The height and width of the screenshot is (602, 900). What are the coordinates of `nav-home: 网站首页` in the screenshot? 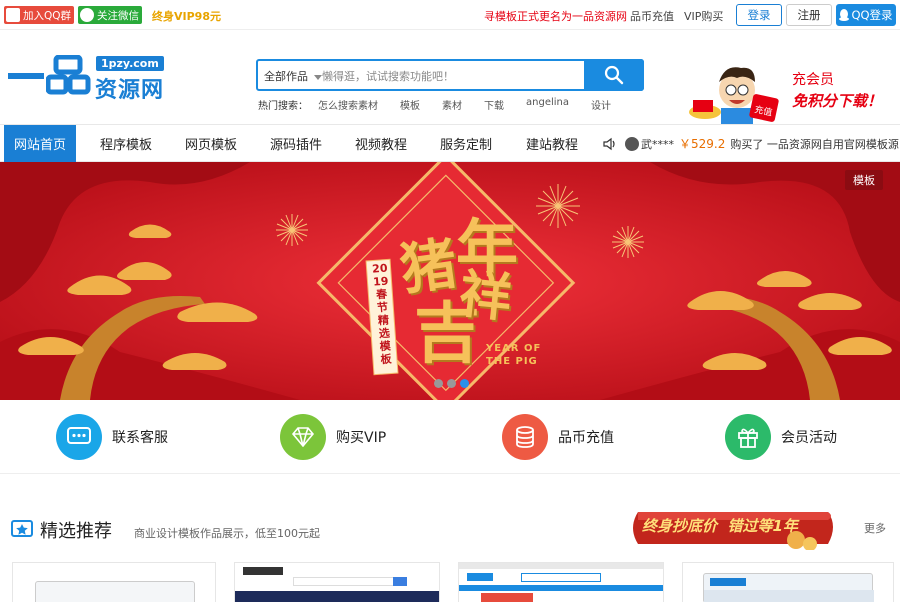 It's located at (40, 143).